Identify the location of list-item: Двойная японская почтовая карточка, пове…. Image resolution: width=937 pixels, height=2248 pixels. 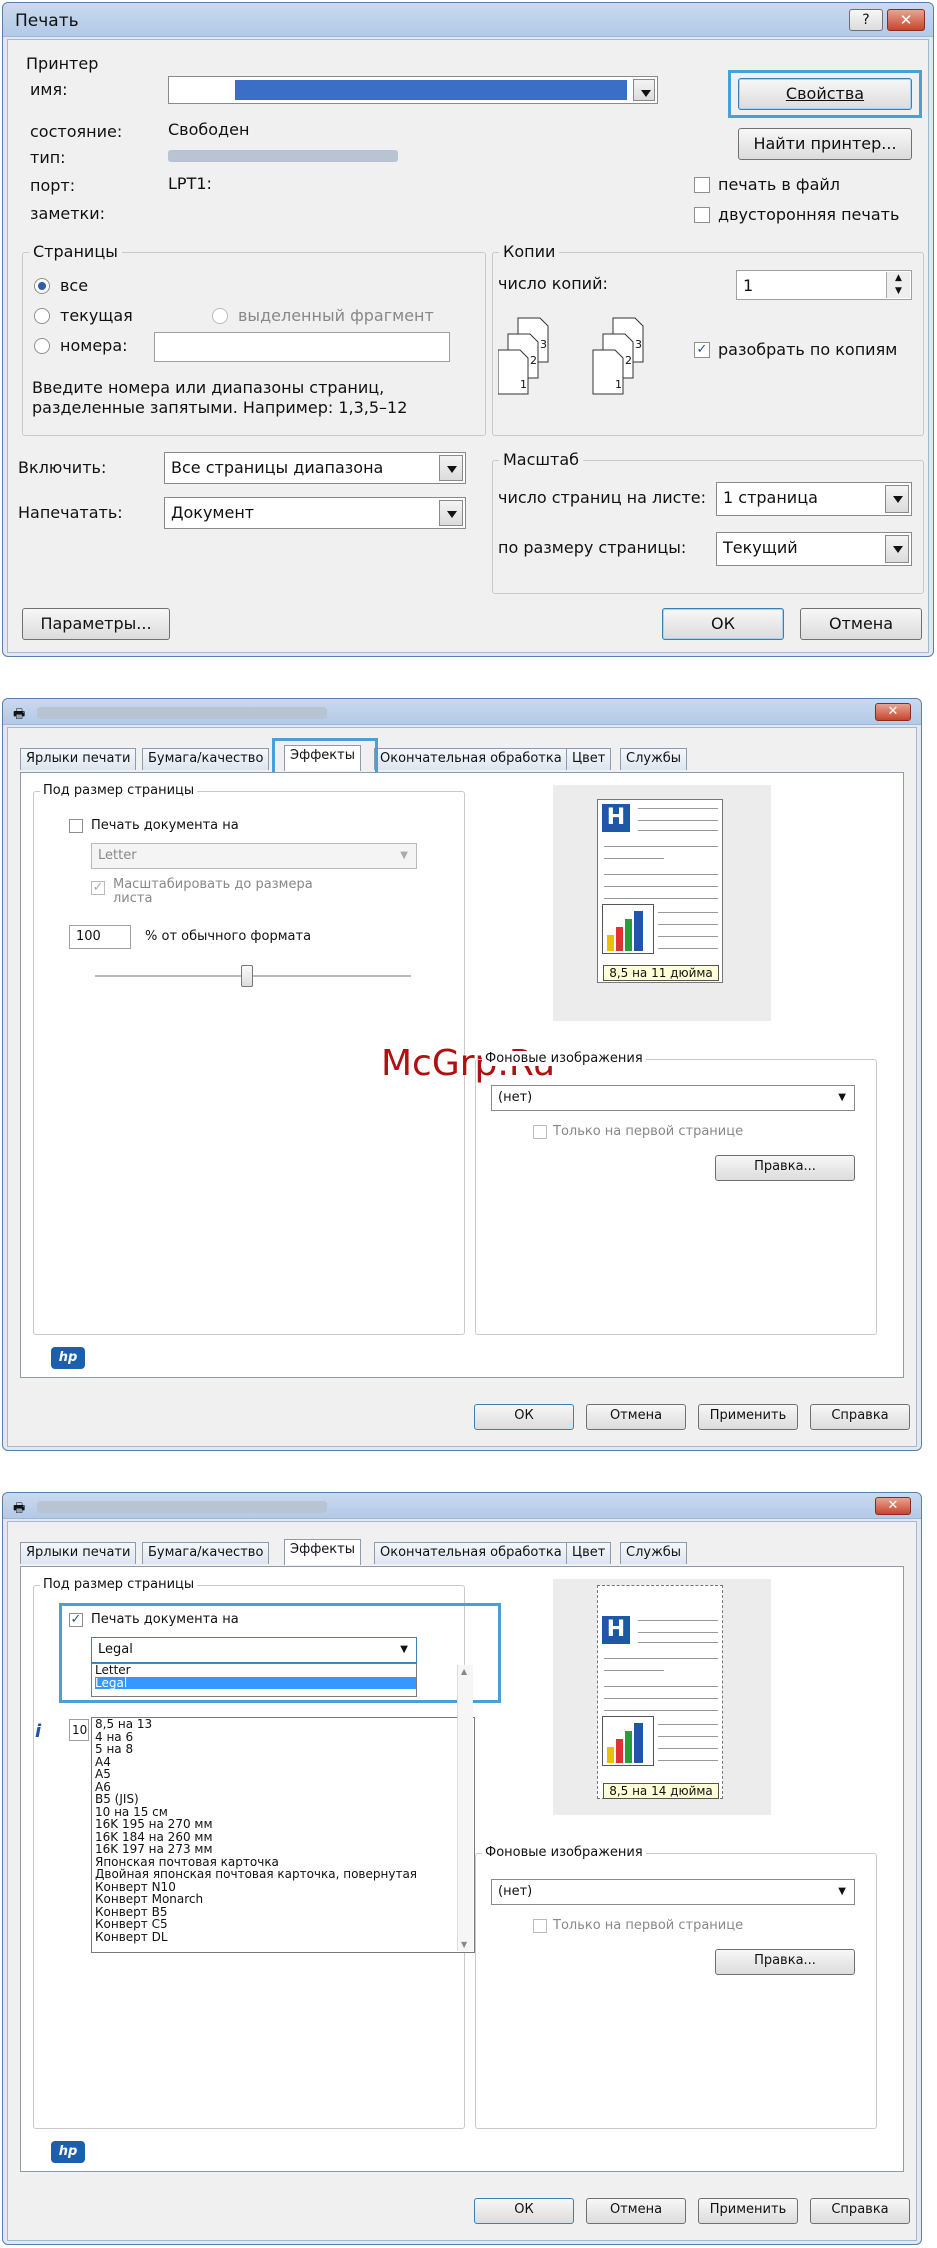
(284, 1874).